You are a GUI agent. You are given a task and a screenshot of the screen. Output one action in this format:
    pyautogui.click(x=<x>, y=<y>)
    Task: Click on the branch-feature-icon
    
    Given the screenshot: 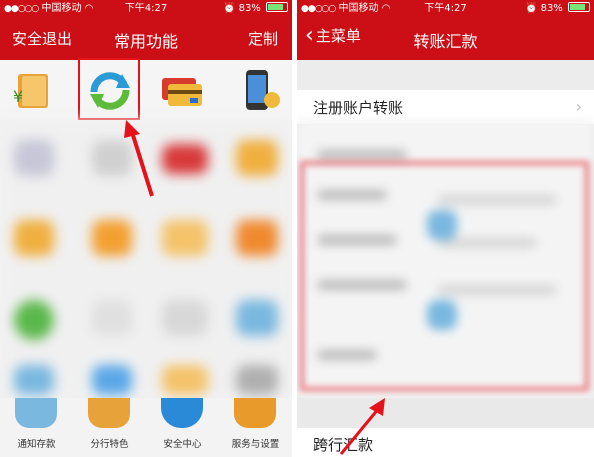 What is the action you would take?
    pyautogui.click(x=109, y=413)
    